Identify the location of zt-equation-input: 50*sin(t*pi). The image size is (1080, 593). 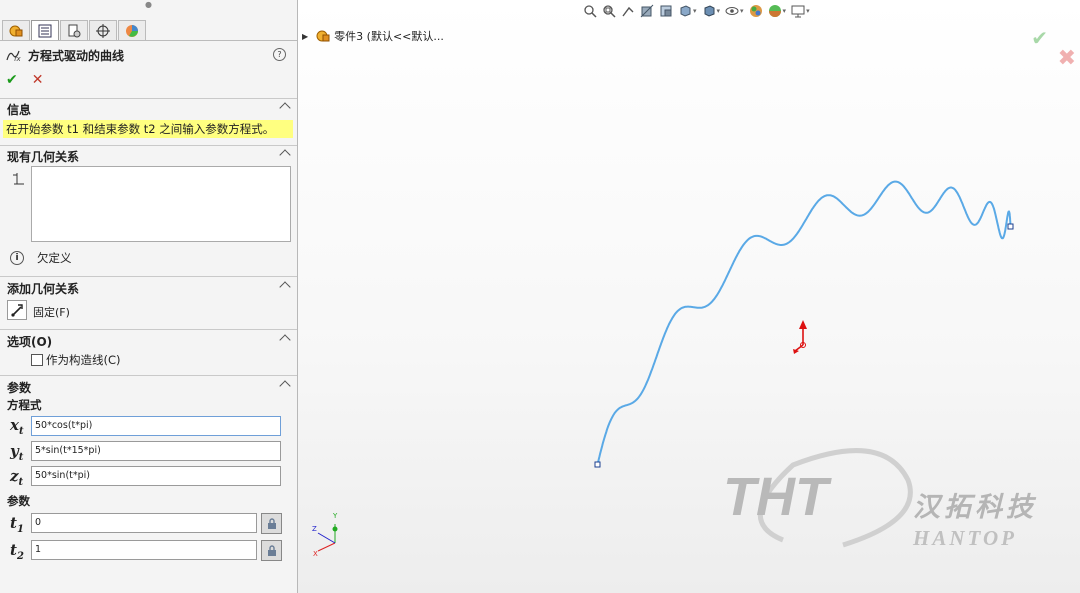
(156, 476).